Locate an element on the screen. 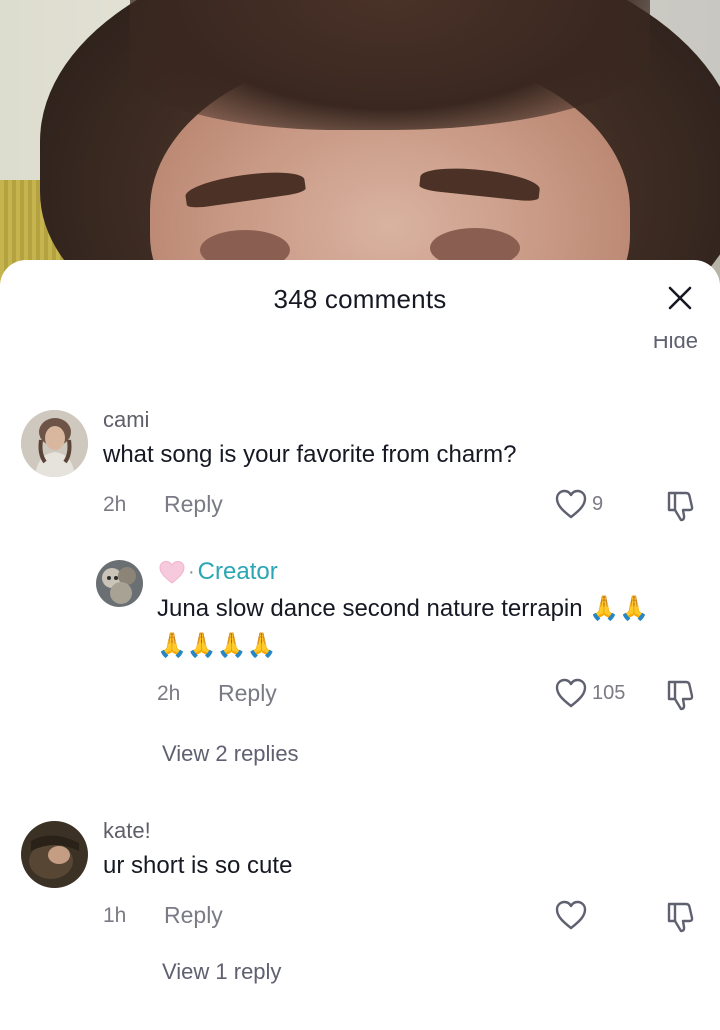  close-button is located at coordinates (680, 298).